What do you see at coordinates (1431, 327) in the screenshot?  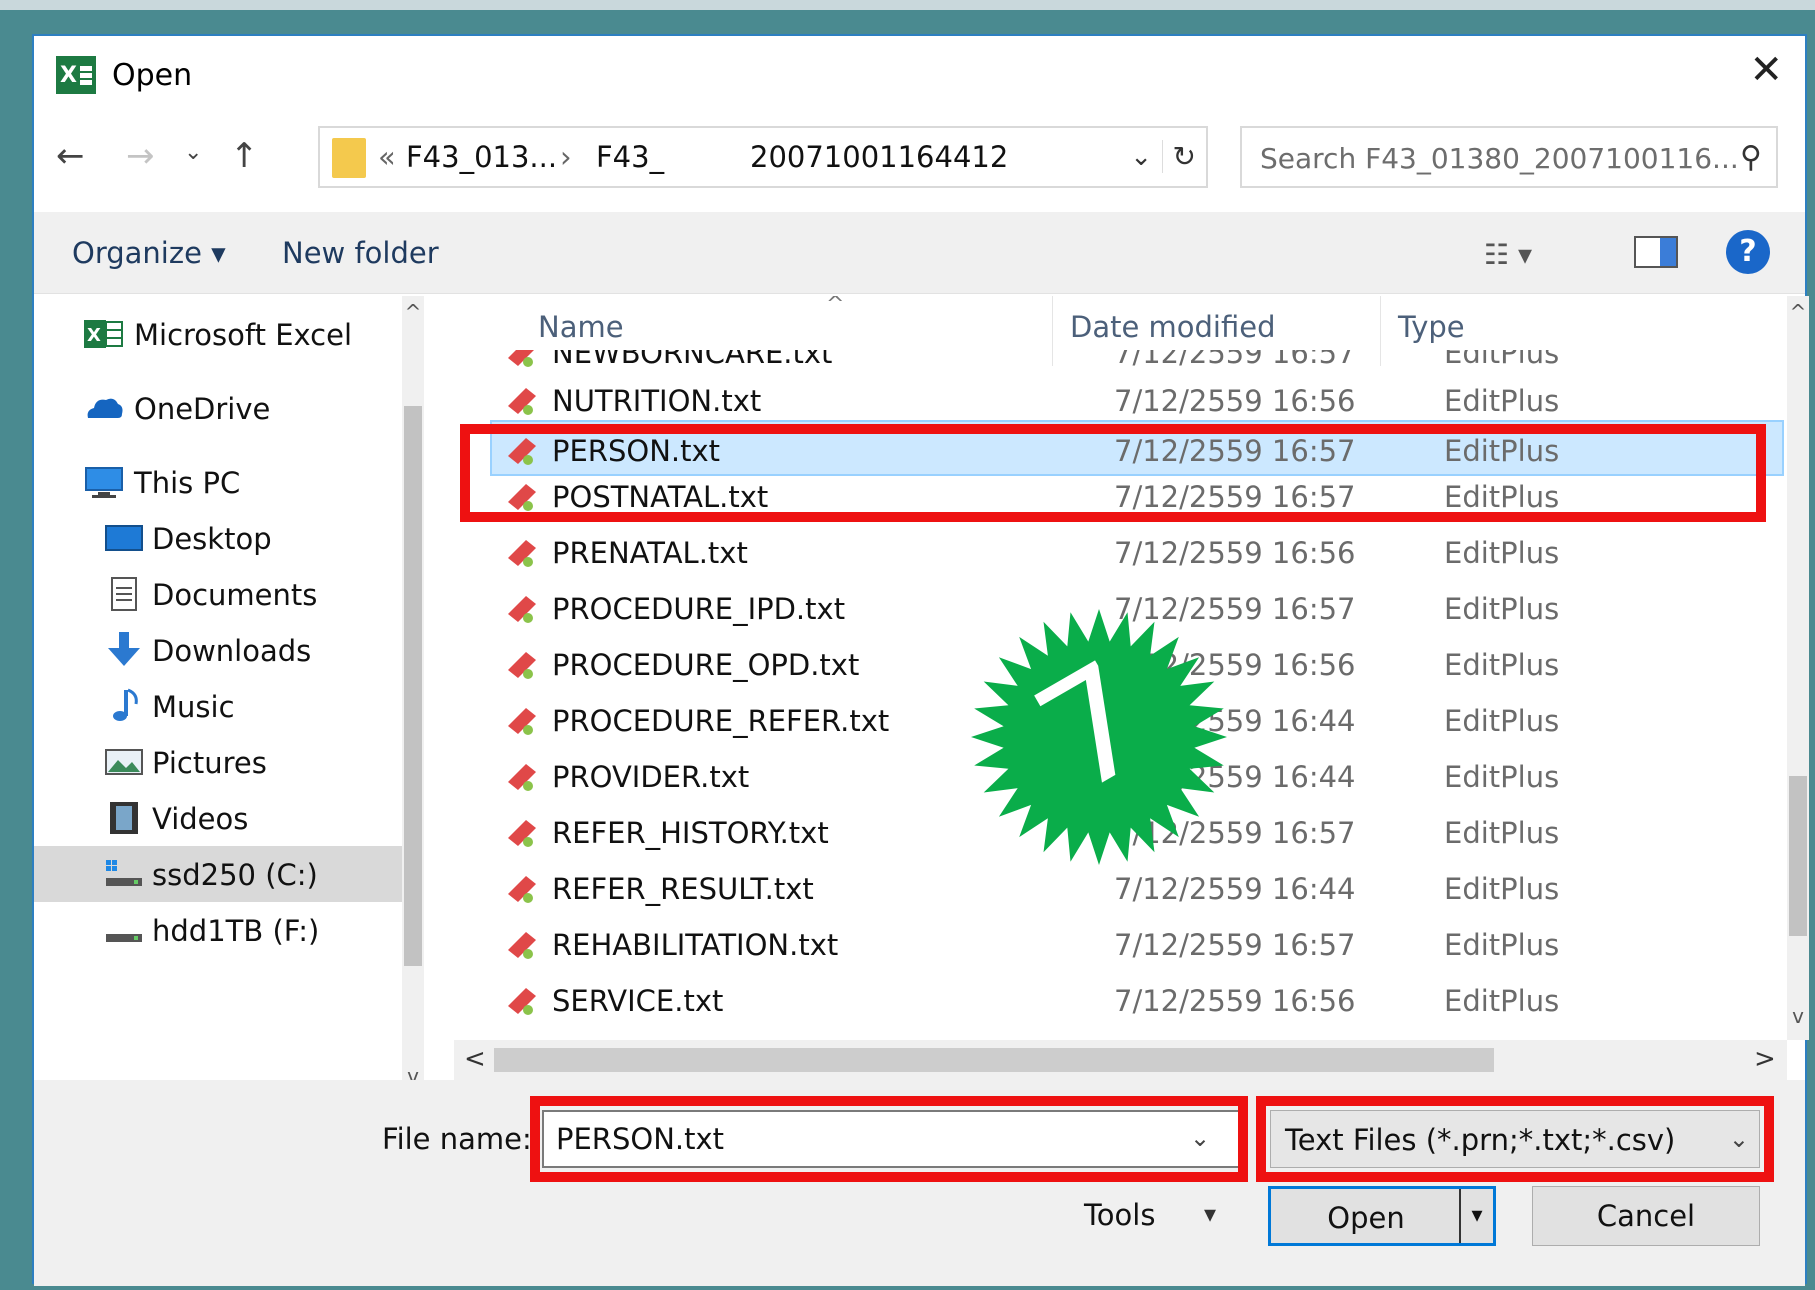 I see `column-header-type: Type` at bounding box center [1431, 327].